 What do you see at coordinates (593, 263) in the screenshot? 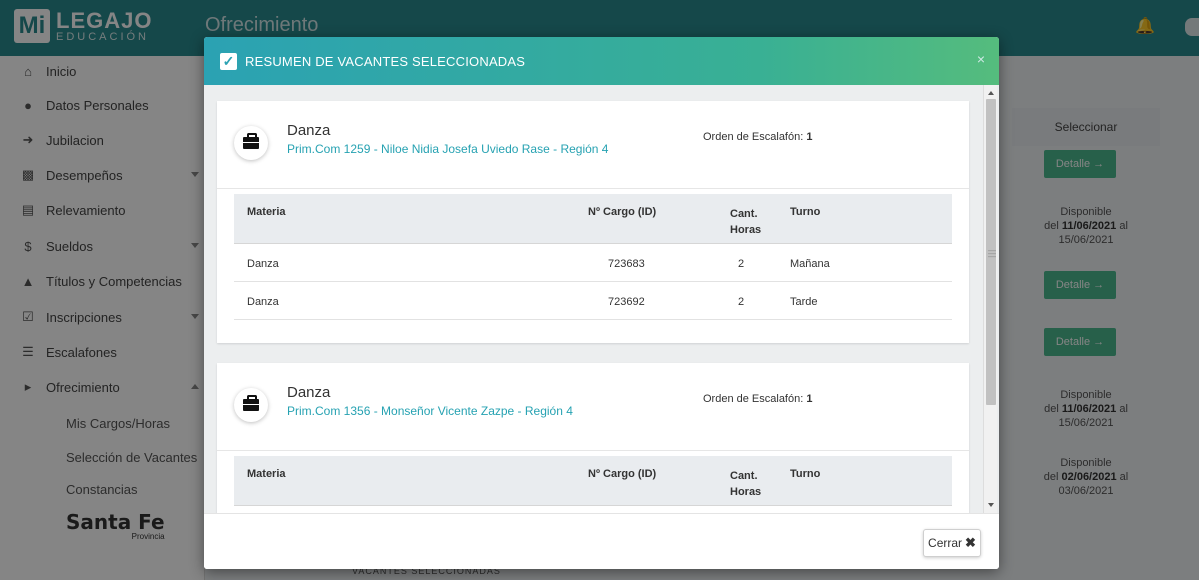
I see `table-row: Danza 723683 2 Mañana` at bounding box center [593, 263].